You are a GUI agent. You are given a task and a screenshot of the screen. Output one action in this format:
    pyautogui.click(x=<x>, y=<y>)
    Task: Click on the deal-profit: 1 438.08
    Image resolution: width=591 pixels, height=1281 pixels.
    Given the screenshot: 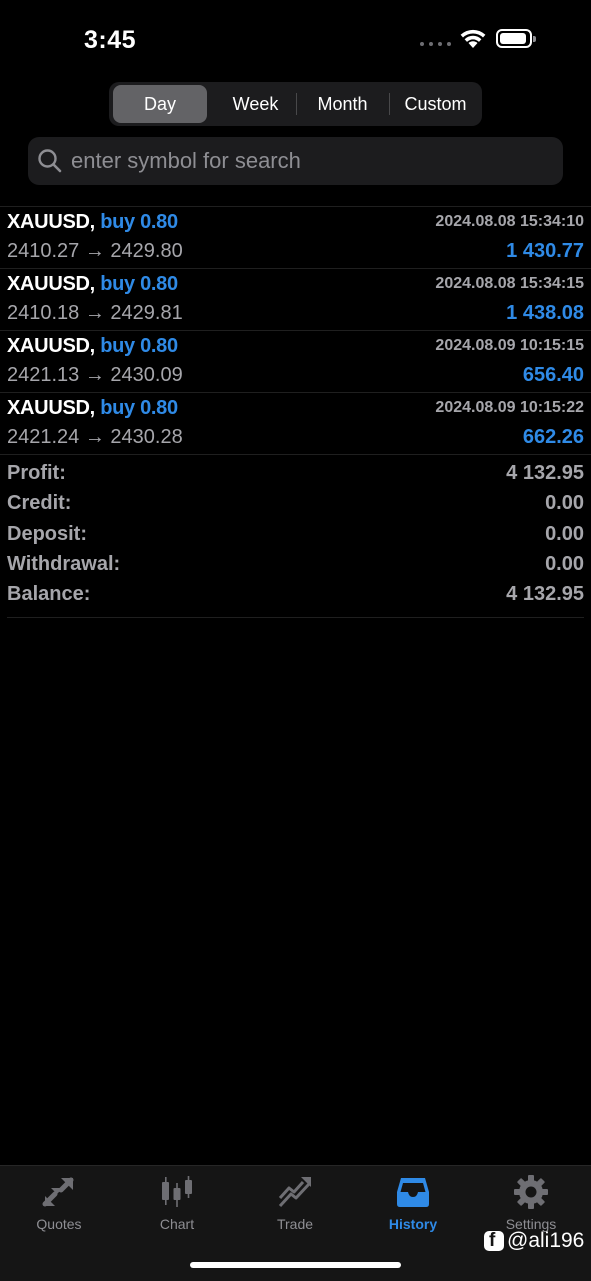 What is the action you would take?
    pyautogui.click(x=545, y=313)
    